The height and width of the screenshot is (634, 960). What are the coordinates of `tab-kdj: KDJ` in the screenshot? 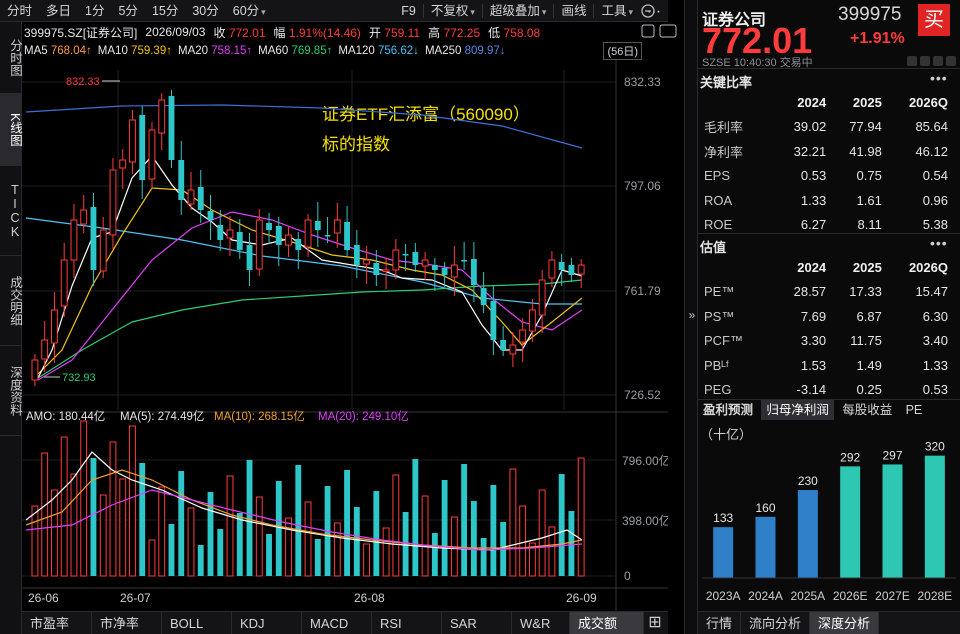 It's located at (267, 623).